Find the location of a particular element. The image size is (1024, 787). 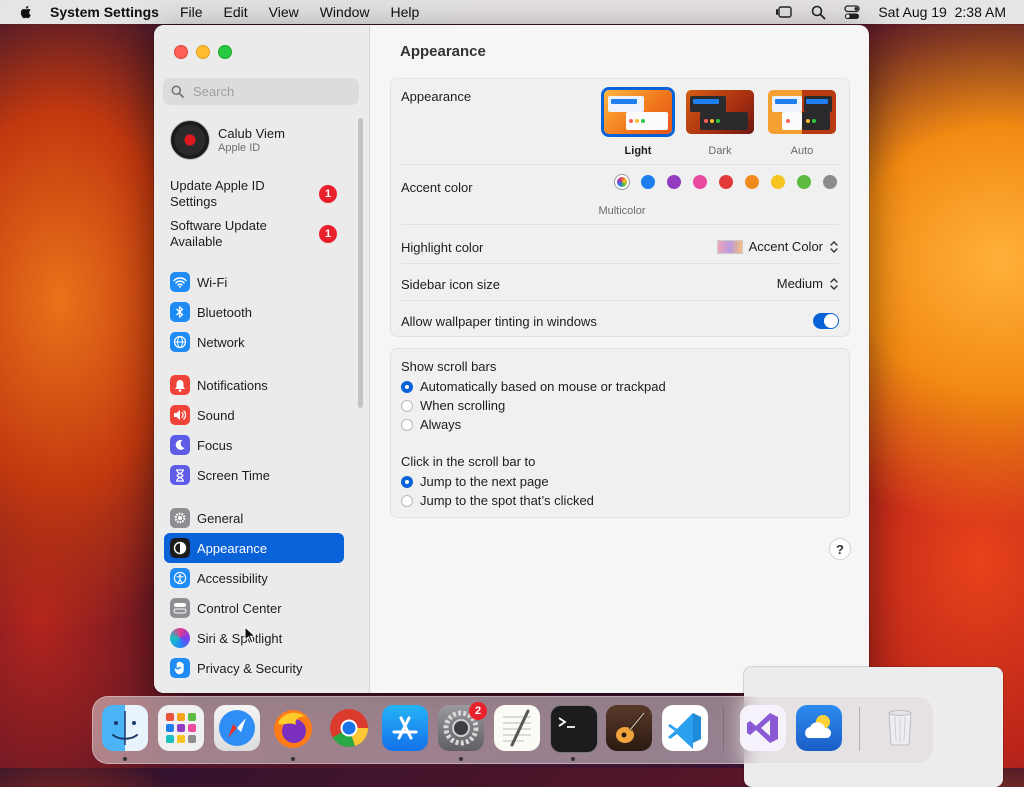

radio-label: Jump to the spot that’s clicked is located at coordinates (507, 500).